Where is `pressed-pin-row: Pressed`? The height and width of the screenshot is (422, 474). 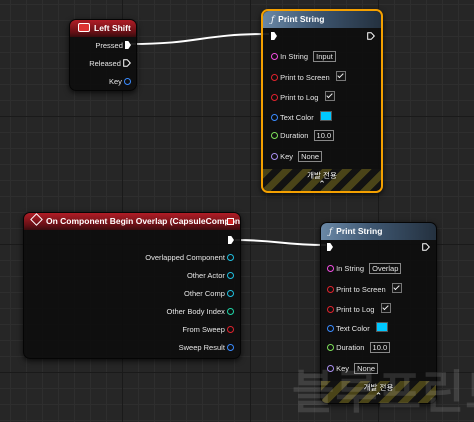 pressed-pin-row: Pressed is located at coordinates (113, 46).